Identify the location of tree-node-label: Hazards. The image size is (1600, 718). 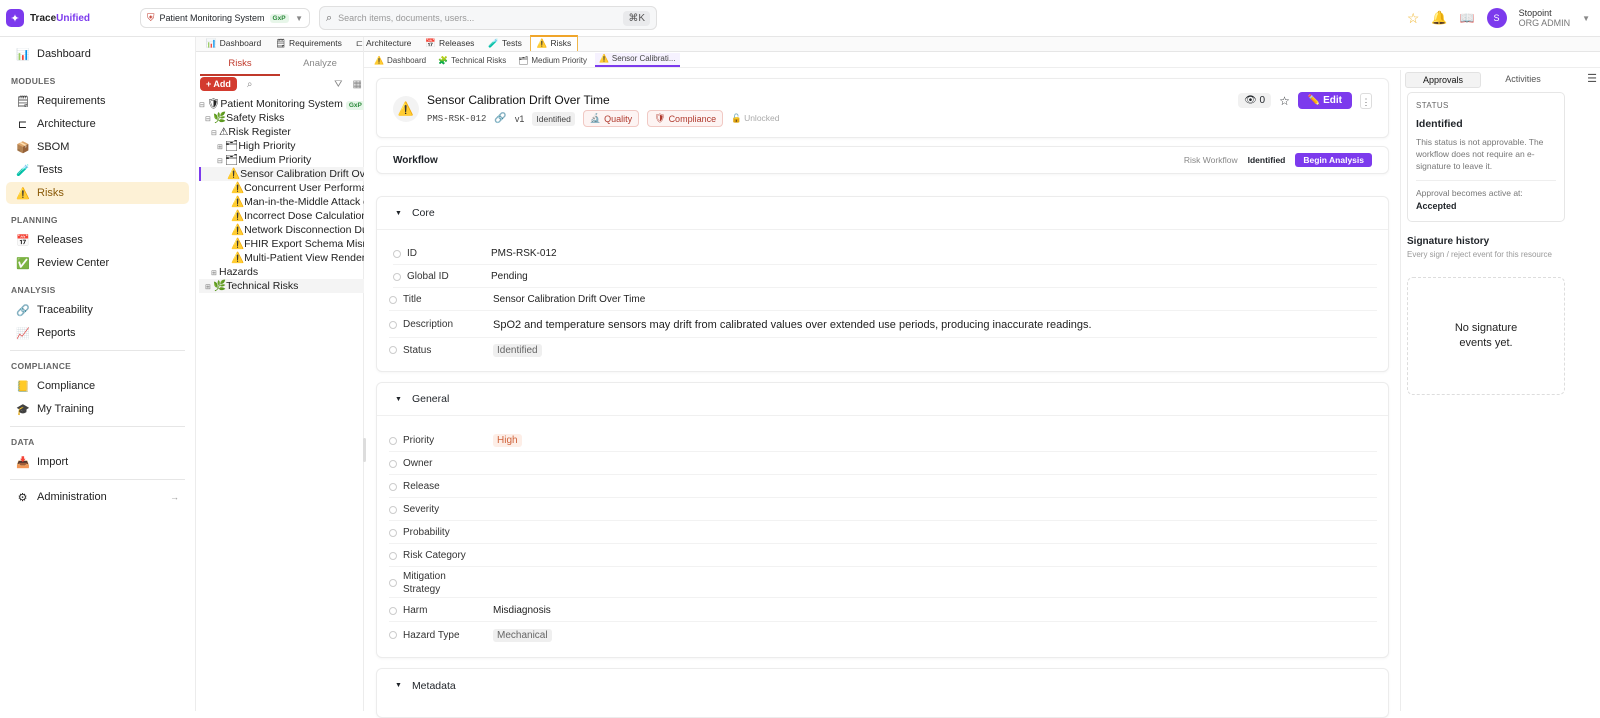
(239, 272).